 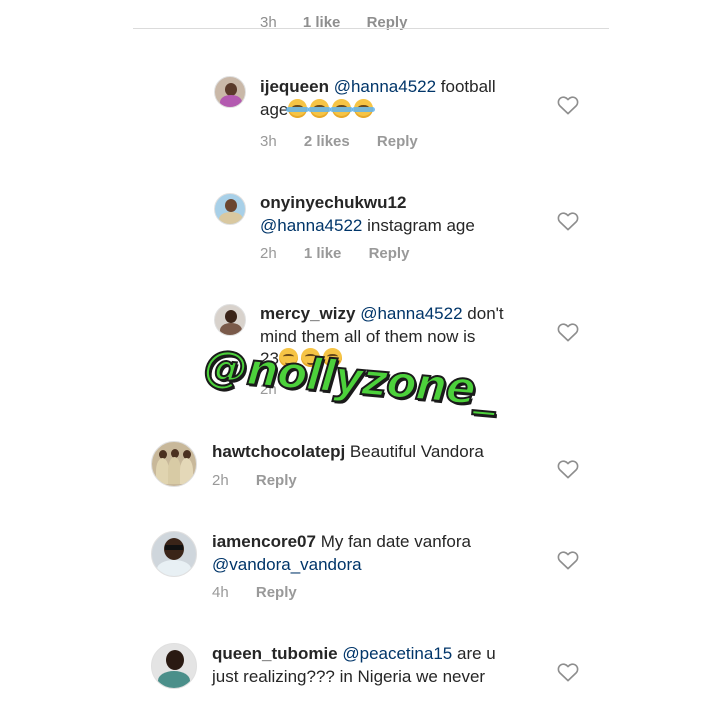 What do you see at coordinates (254, 480) in the screenshot?
I see `comment-meta: 2h Reply` at bounding box center [254, 480].